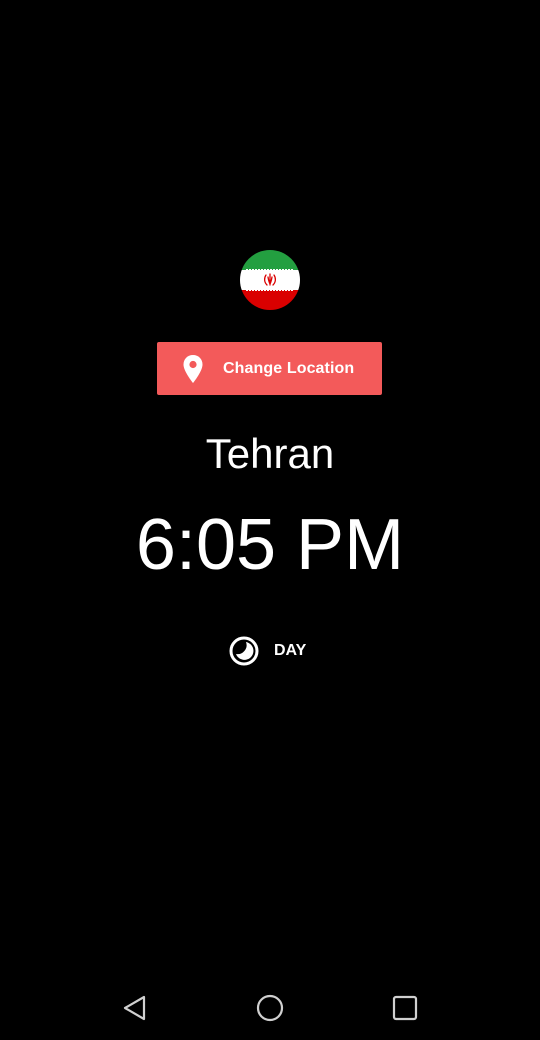  Describe the element at coordinates (270, 545) in the screenshot. I see `current-time: 6:05 PM` at that location.